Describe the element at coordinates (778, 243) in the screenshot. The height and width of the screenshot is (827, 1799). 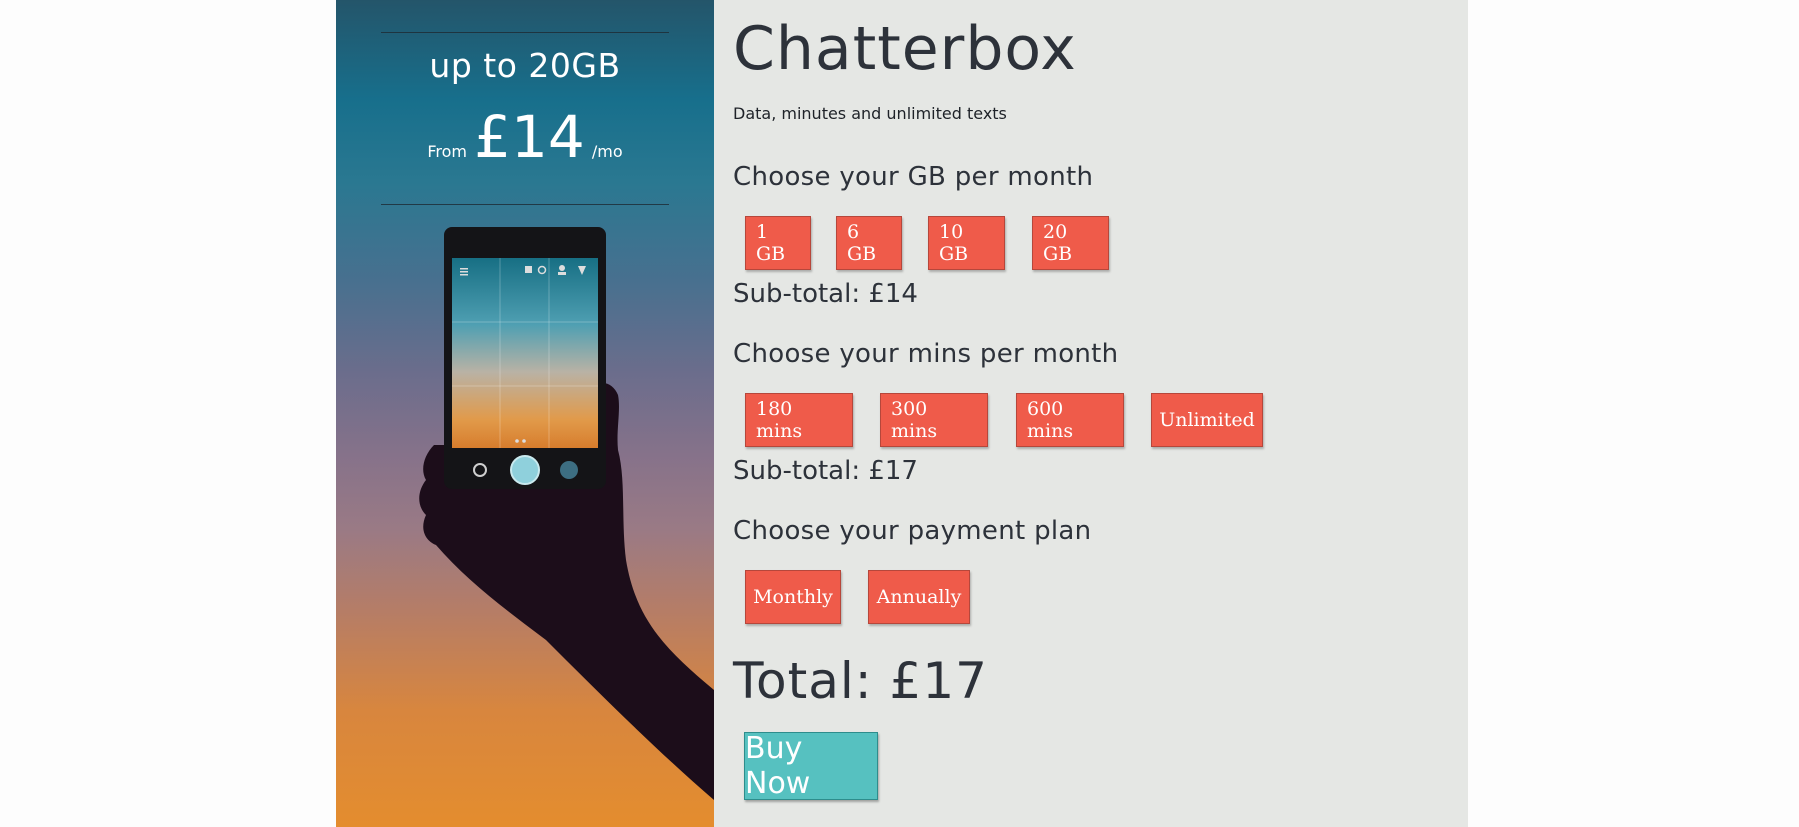
I see `gb-option-1: 1 GB` at that location.